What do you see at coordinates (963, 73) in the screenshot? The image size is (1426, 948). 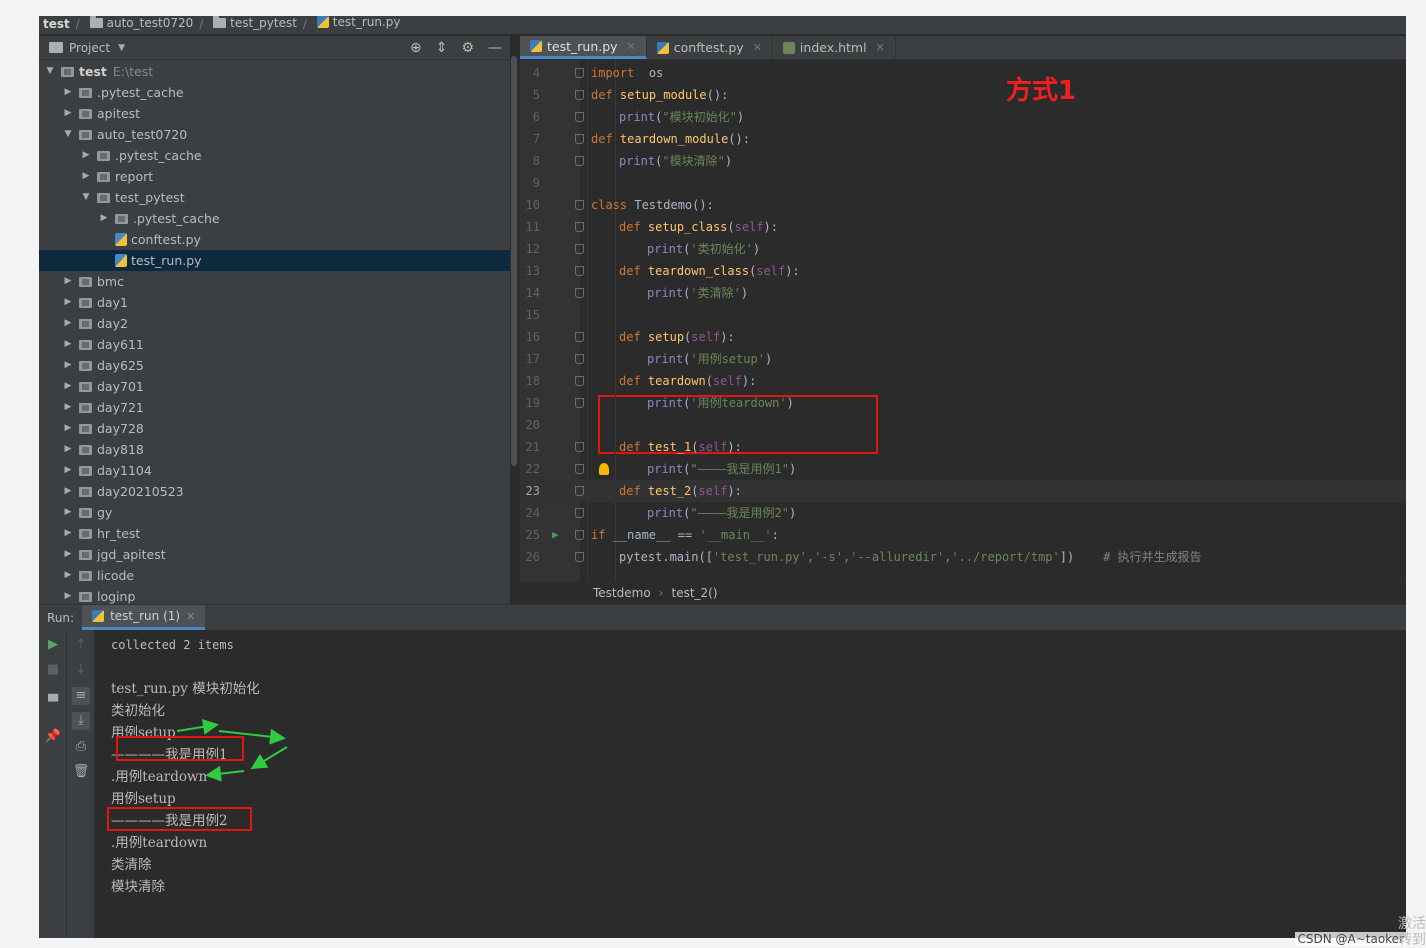 I see `code-line: 4 import os` at bounding box center [963, 73].